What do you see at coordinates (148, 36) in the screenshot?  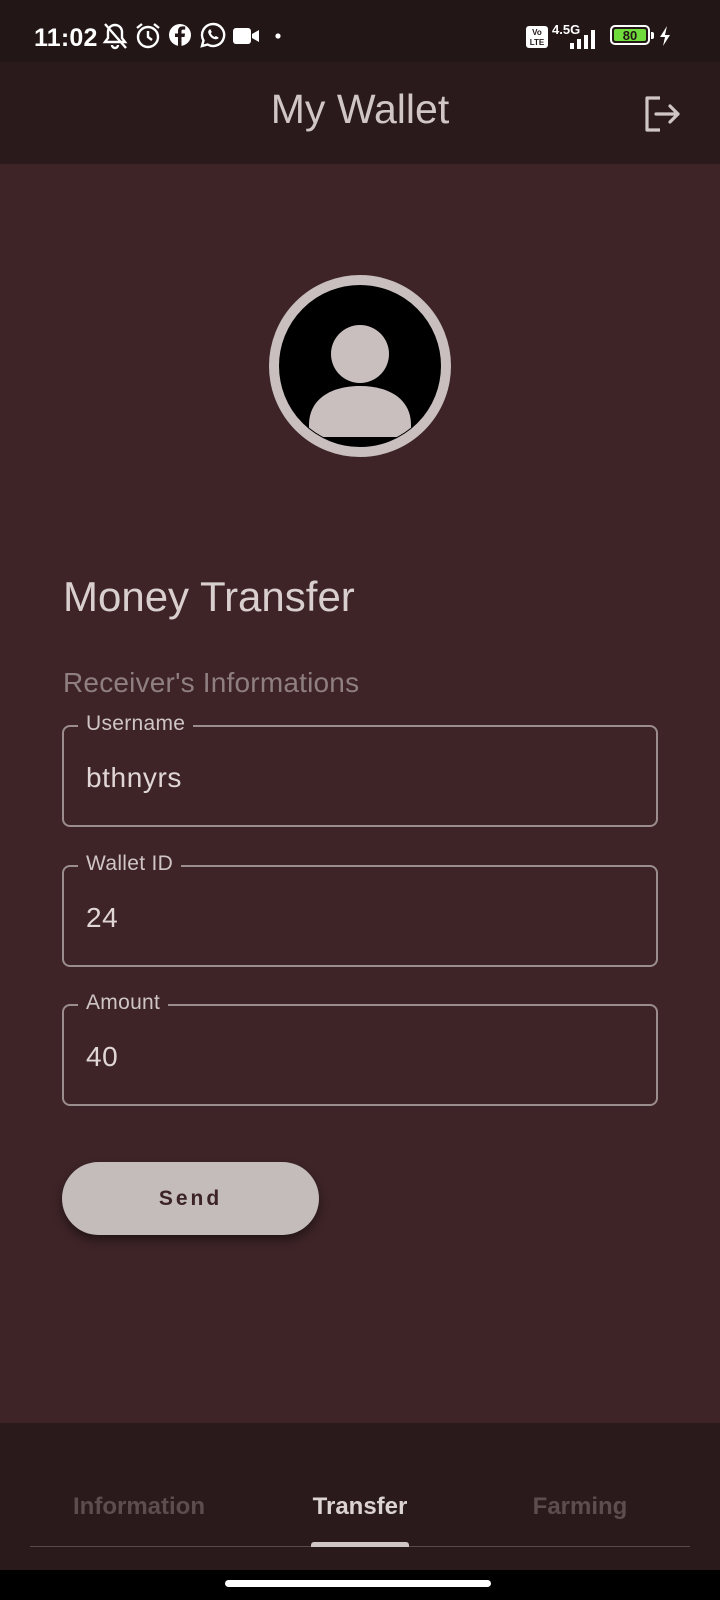 I see `alarm-icon` at bounding box center [148, 36].